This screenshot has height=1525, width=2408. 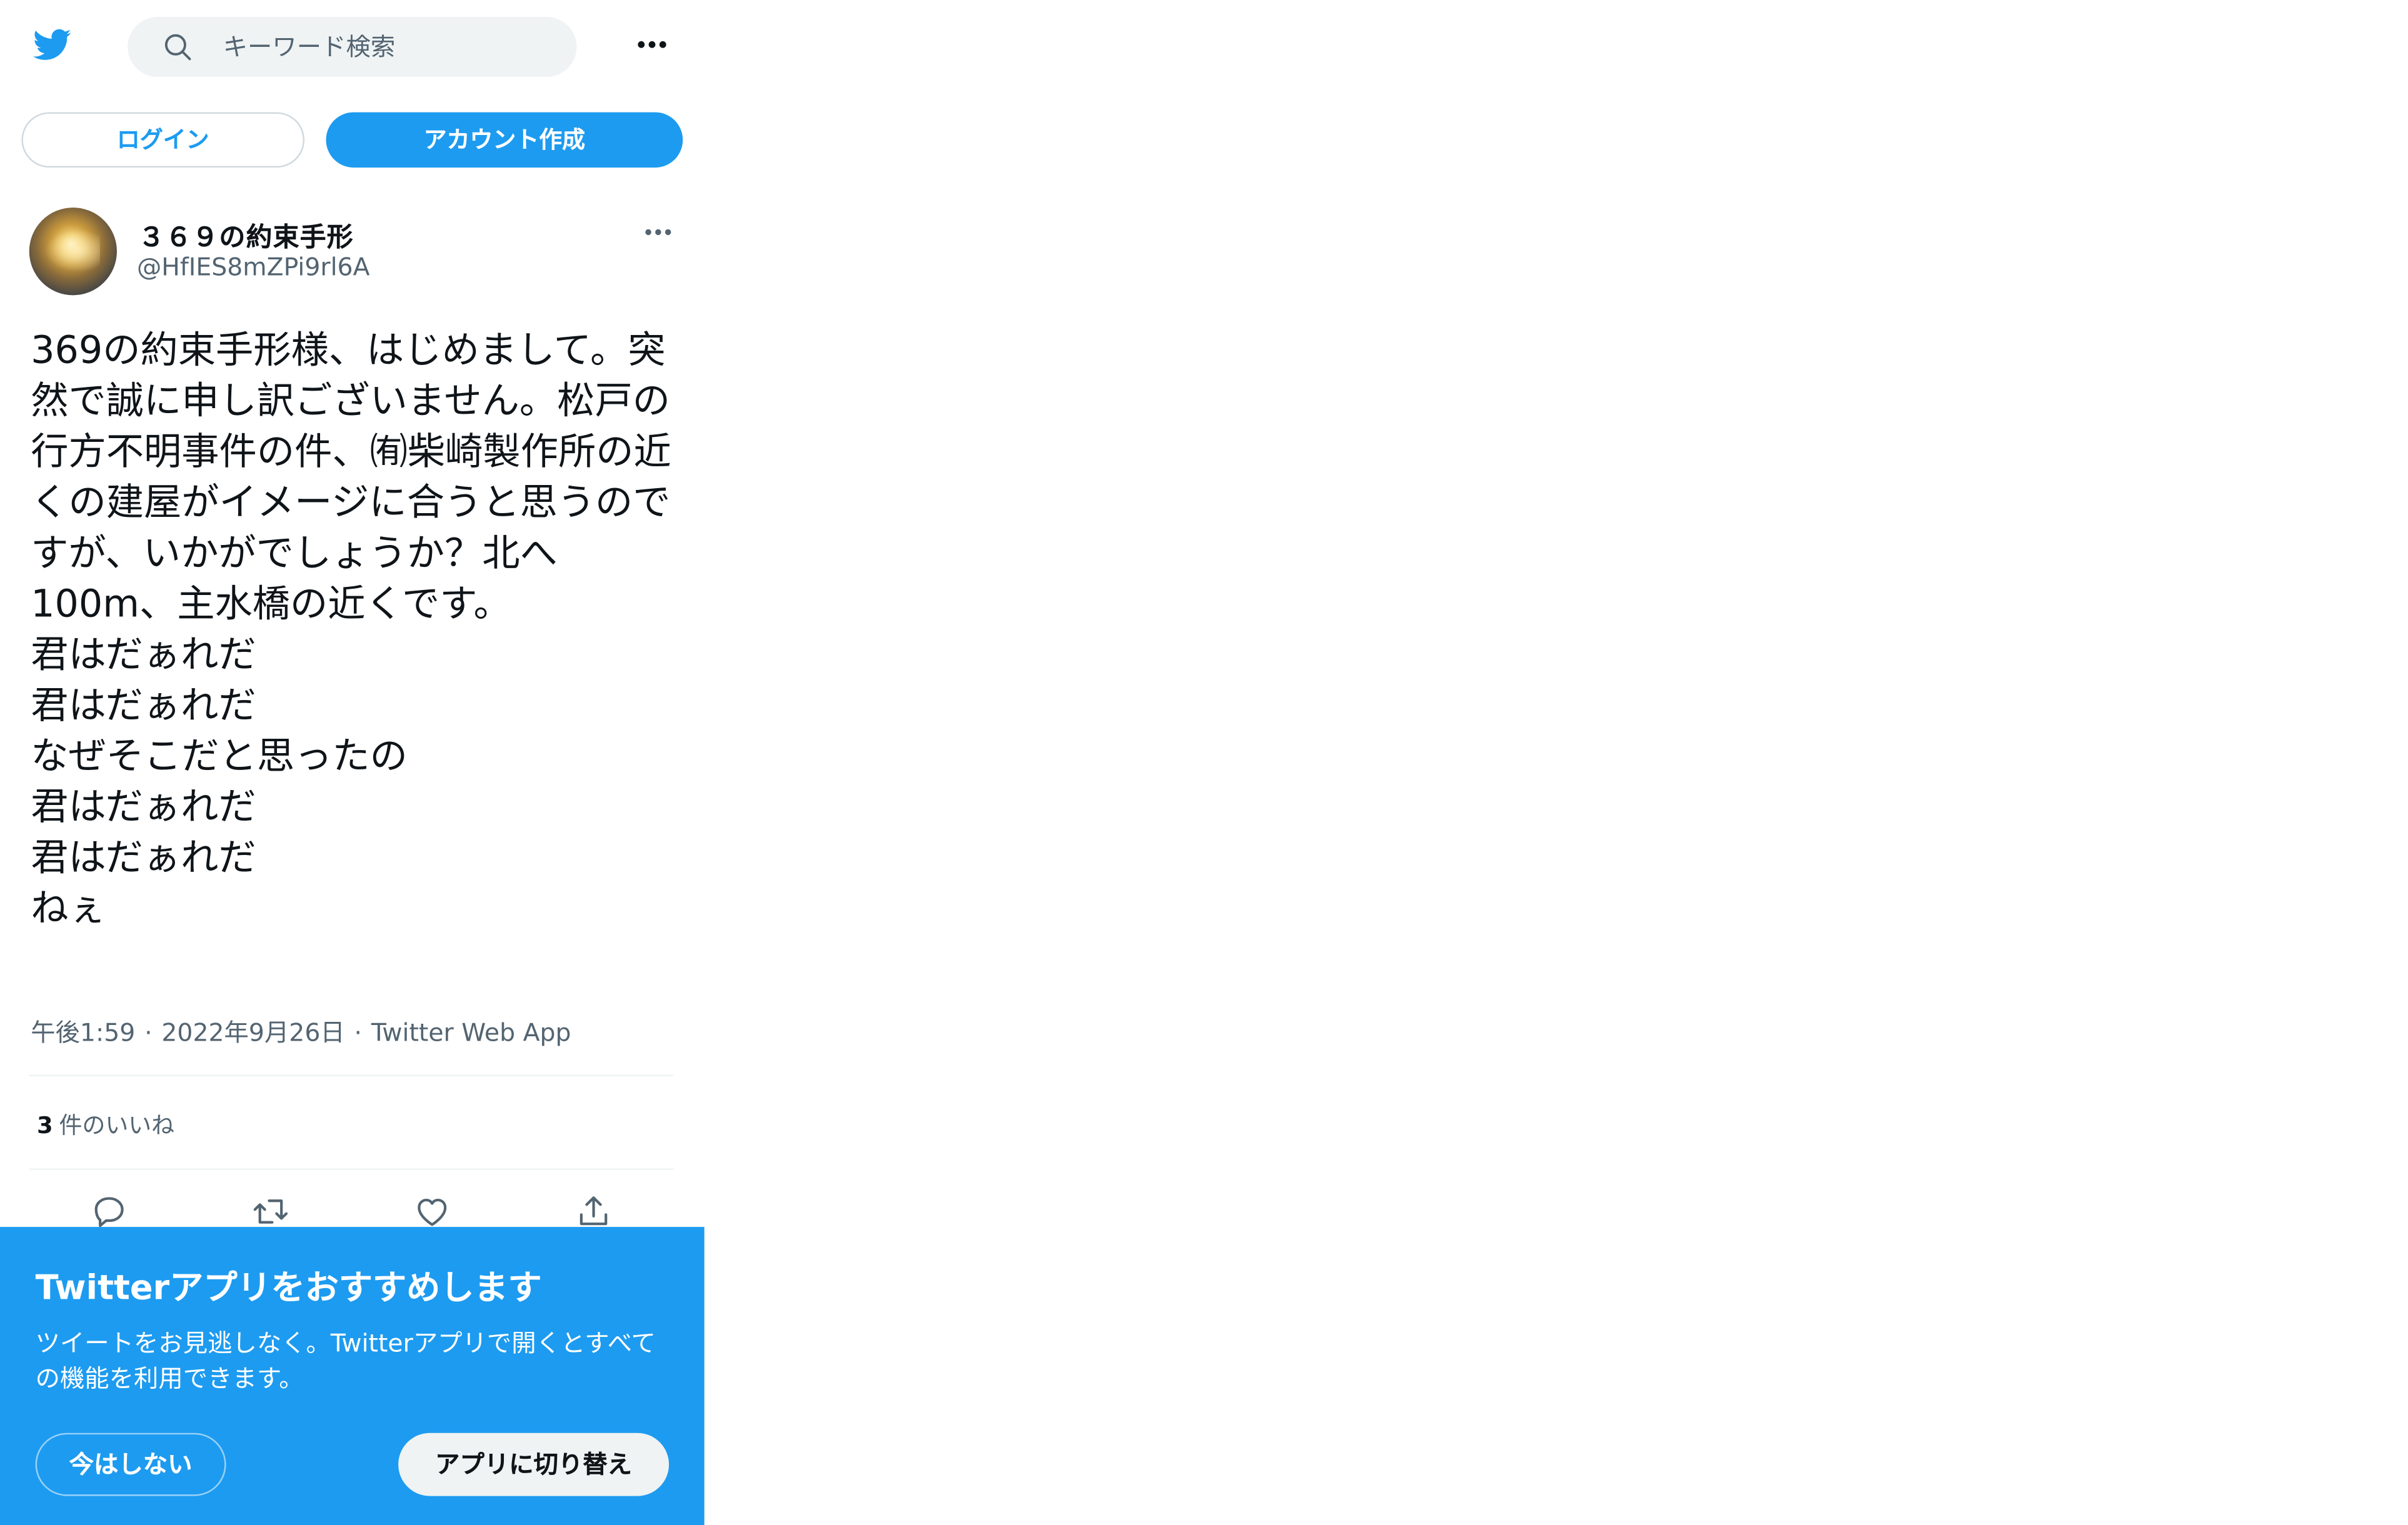 What do you see at coordinates (253, 266) in the screenshot?
I see `author-handle: @HfIES8mZPi9rl6A` at bounding box center [253, 266].